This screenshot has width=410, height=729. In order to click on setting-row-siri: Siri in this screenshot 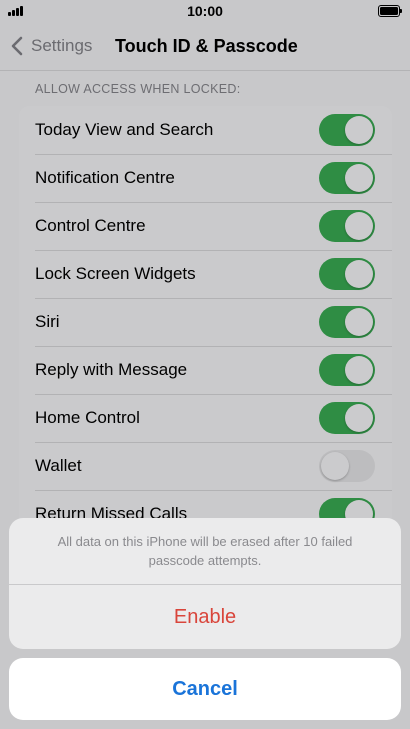, I will do `click(205, 322)`.